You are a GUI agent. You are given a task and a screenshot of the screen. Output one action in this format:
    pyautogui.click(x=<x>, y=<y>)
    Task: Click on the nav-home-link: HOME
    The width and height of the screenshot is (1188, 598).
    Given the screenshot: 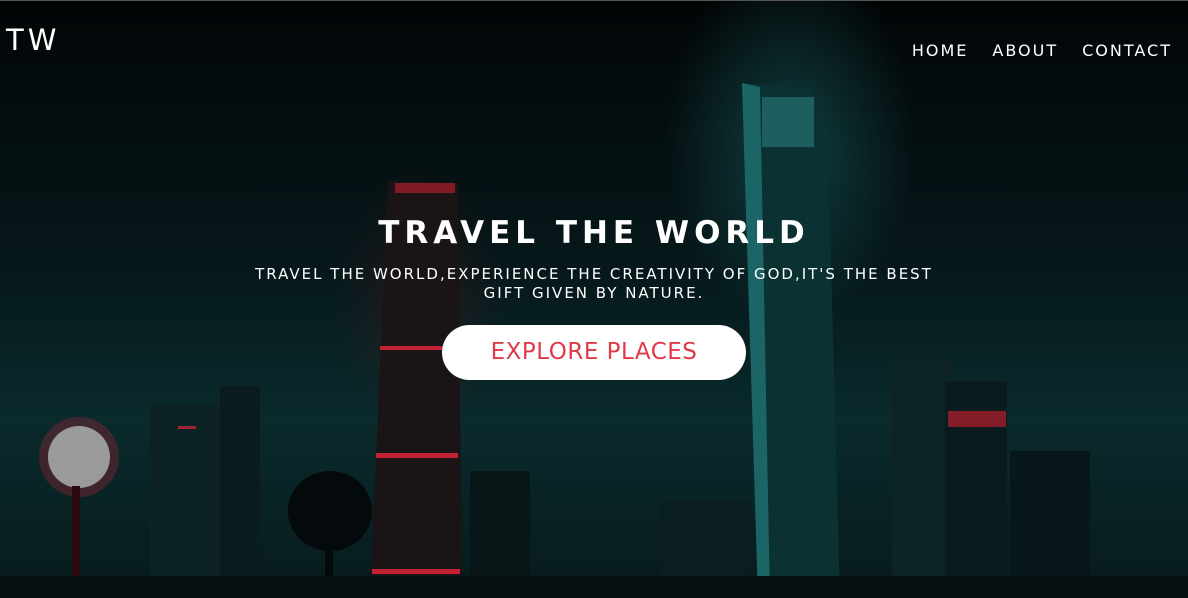 What is the action you would take?
    pyautogui.click(x=940, y=50)
    